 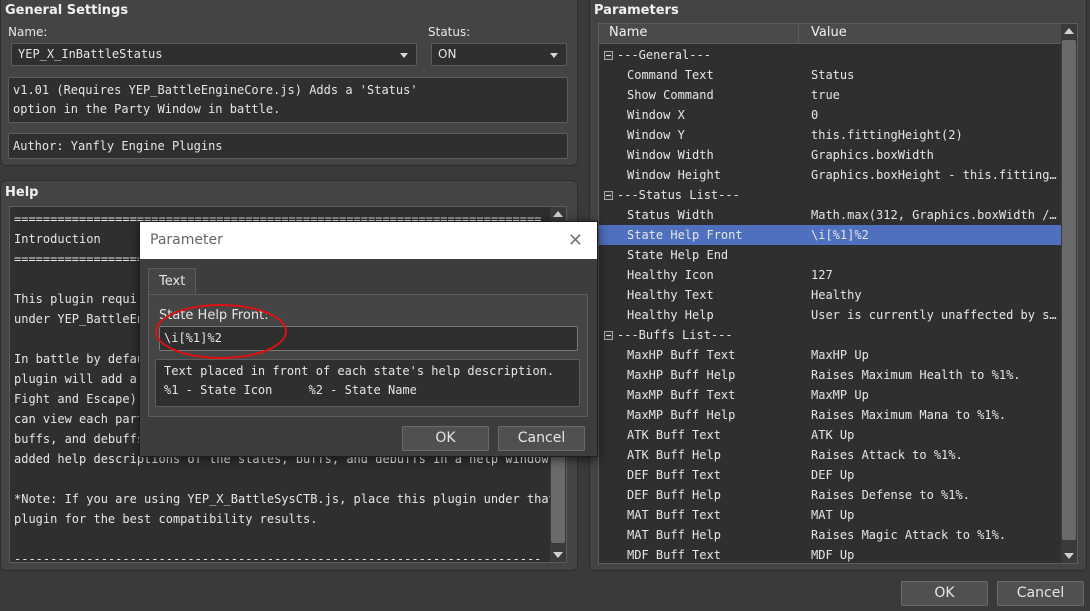 I want to click on parameter-name: MaxHP Buff Help, so click(x=681, y=375).